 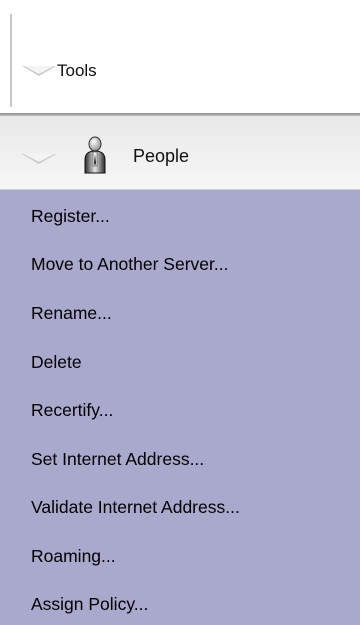 What do you see at coordinates (11, 60) in the screenshot?
I see `pane-border` at bounding box center [11, 60].